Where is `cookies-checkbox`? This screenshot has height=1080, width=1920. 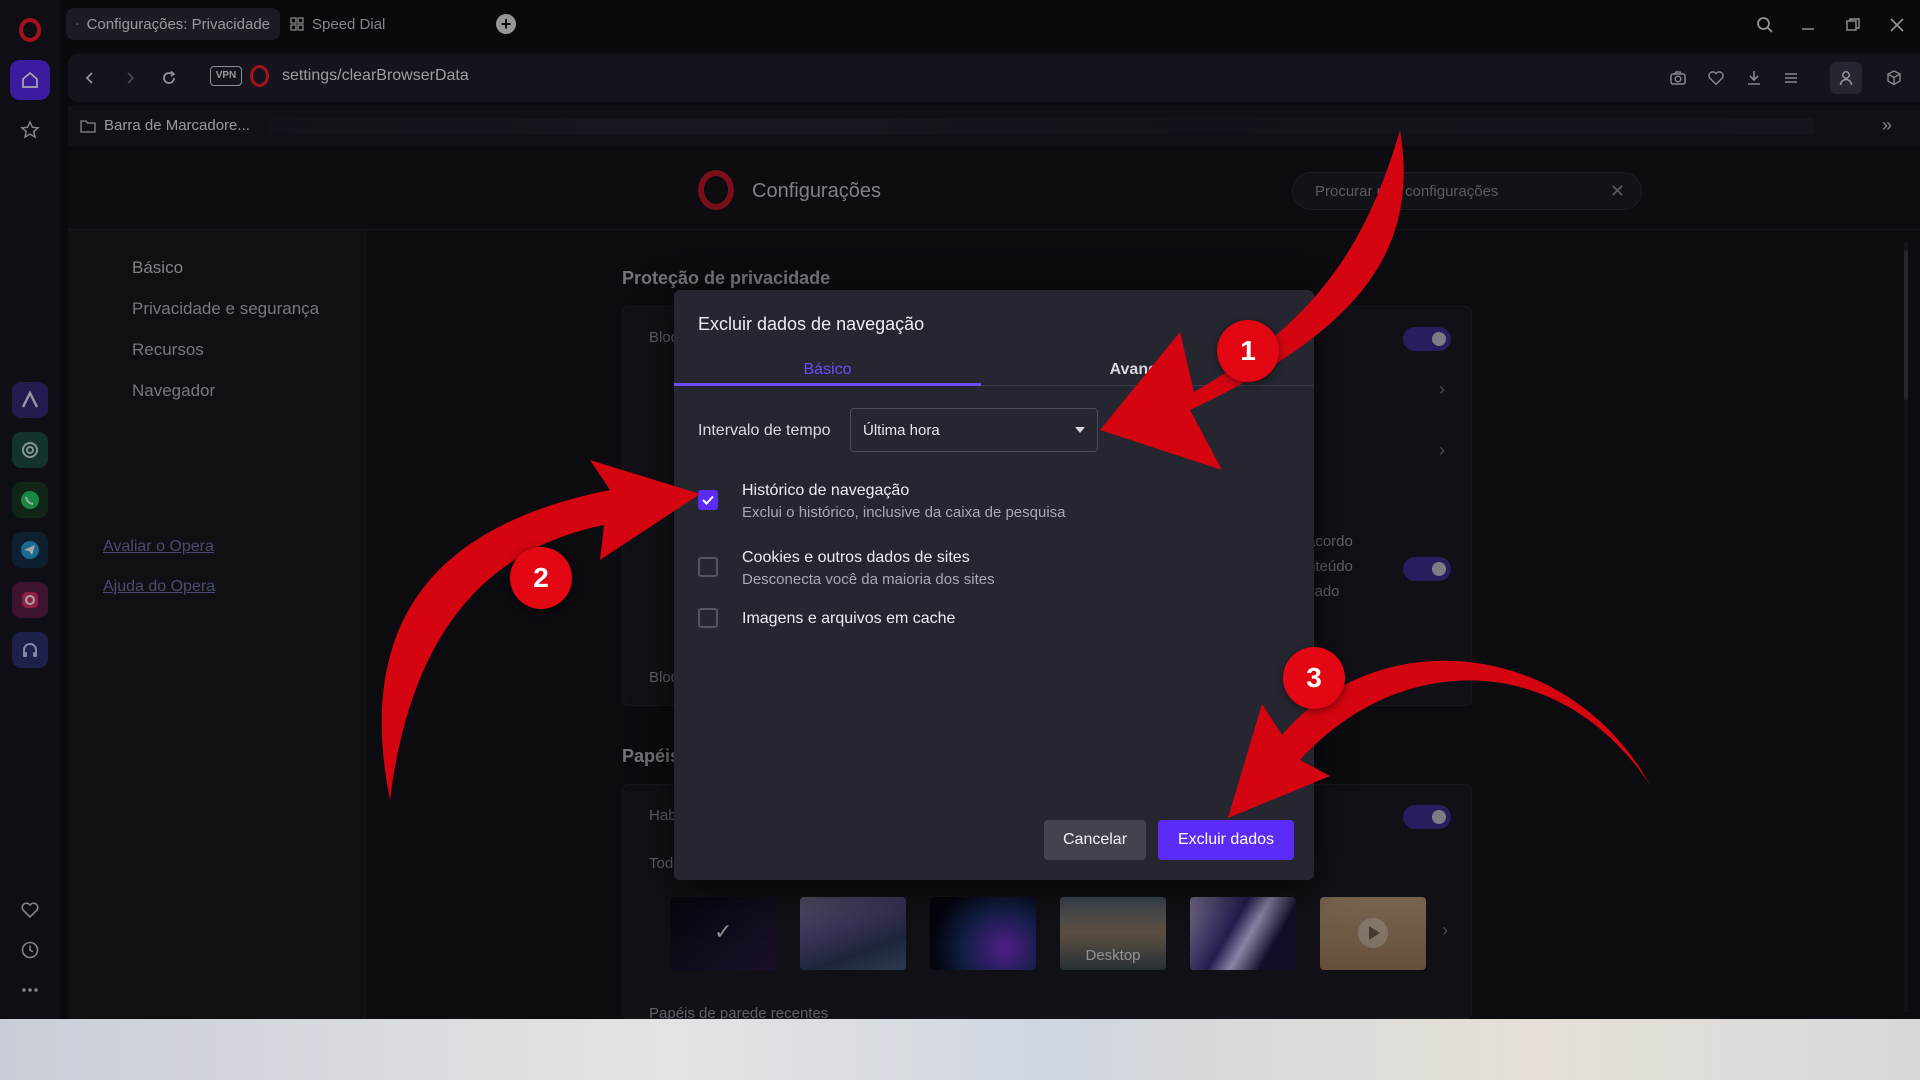
cookies-checkbox is located at coordinates (708, 567).